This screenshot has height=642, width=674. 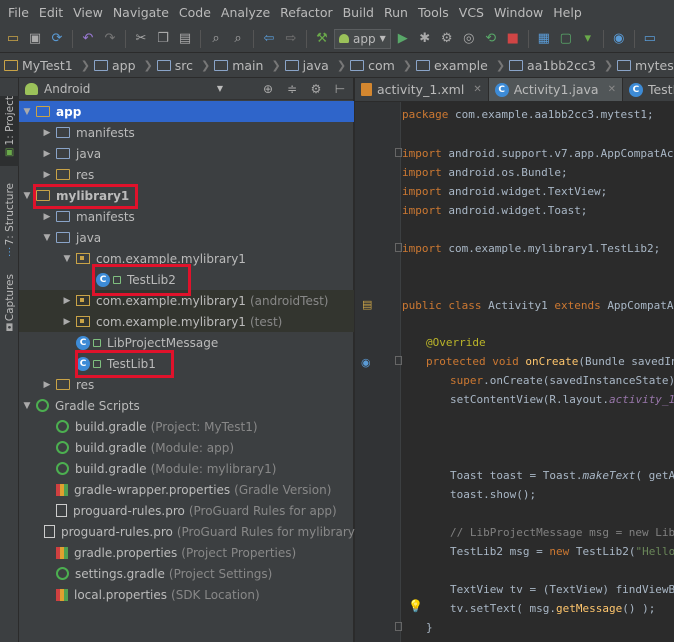 I want to click on back-icon: ⇦, so click(x=269, y=39).